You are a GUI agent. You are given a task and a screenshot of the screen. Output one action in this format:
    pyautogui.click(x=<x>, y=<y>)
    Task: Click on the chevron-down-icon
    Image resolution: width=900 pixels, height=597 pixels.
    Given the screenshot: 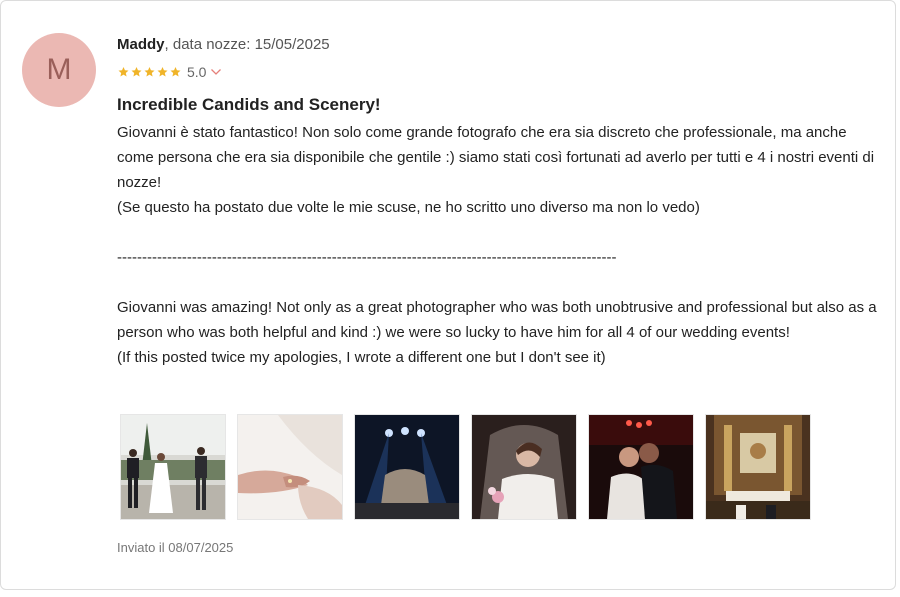 What is the action you would take?
    pyautogui.click(x=216, y=72)
    